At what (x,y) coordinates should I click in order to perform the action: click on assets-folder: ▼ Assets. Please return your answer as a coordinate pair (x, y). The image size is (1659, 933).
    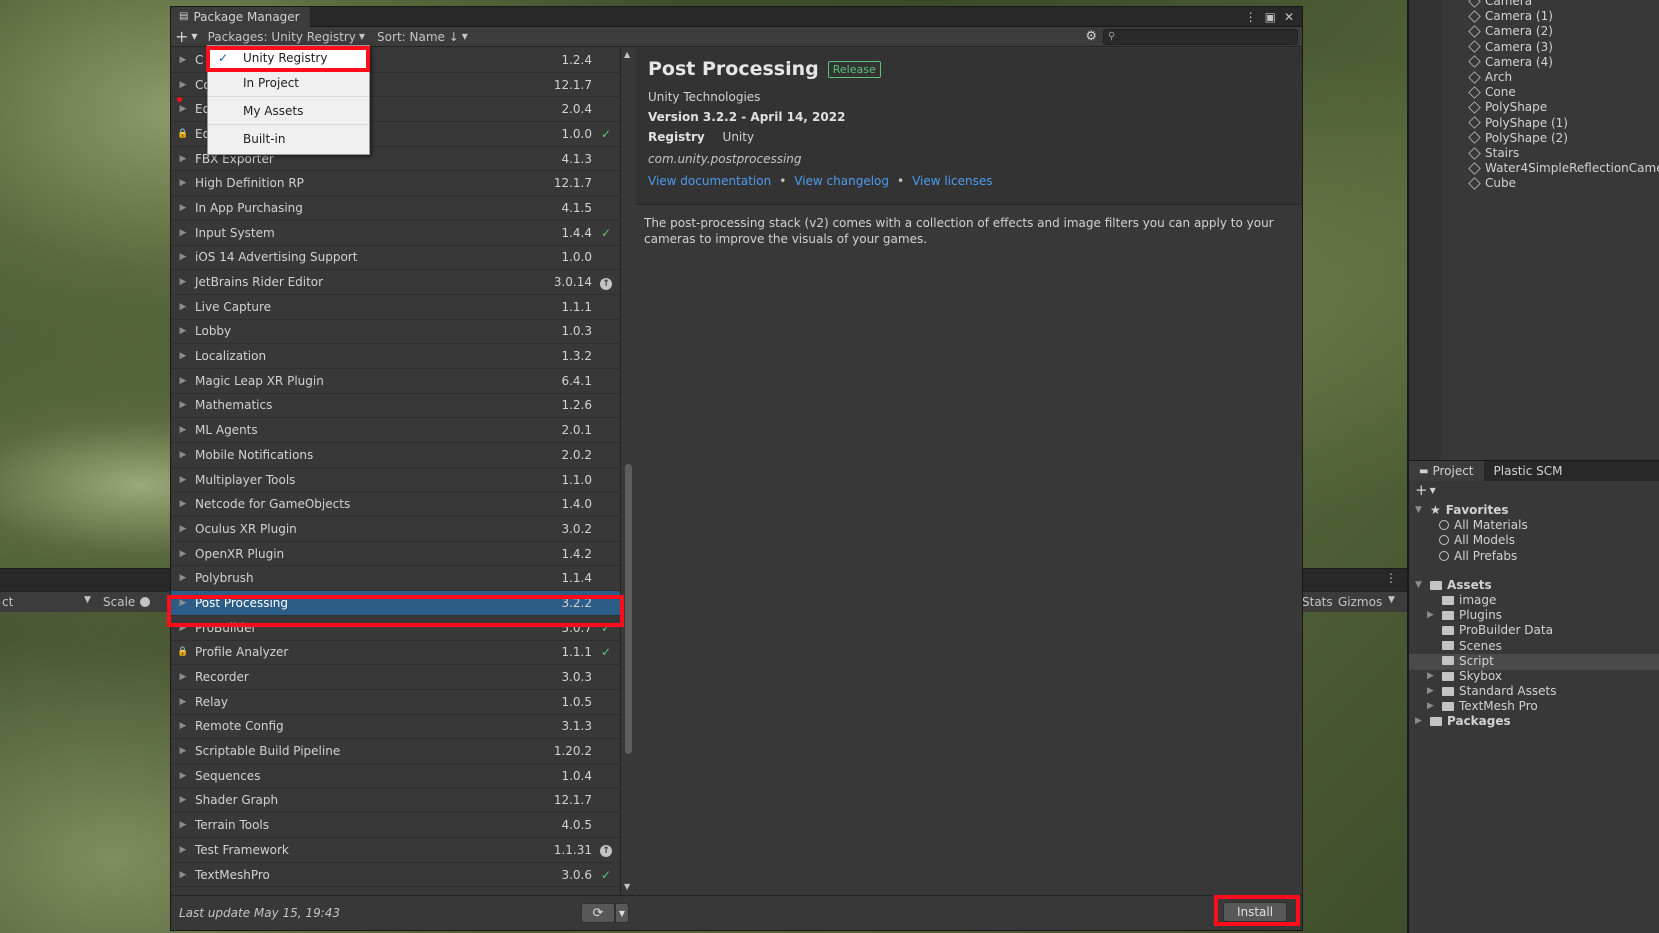
    Looking at the image, I should click on (1453, 585).